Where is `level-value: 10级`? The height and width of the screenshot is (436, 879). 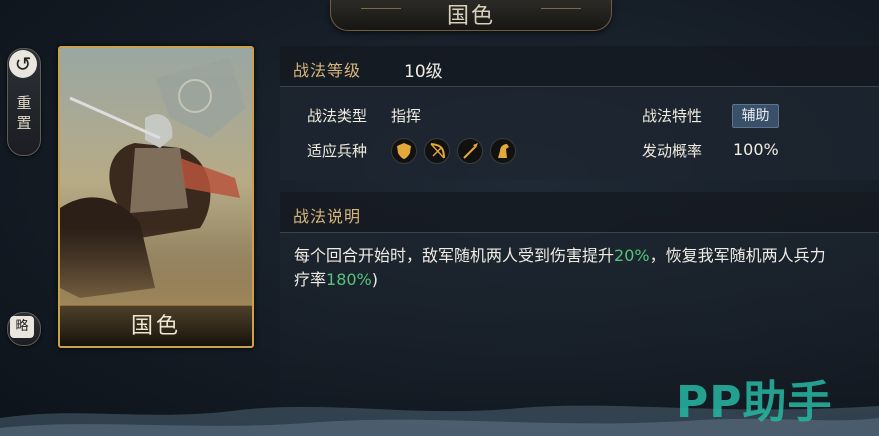 level-value: 10级 is located at coordinates (423, 72).